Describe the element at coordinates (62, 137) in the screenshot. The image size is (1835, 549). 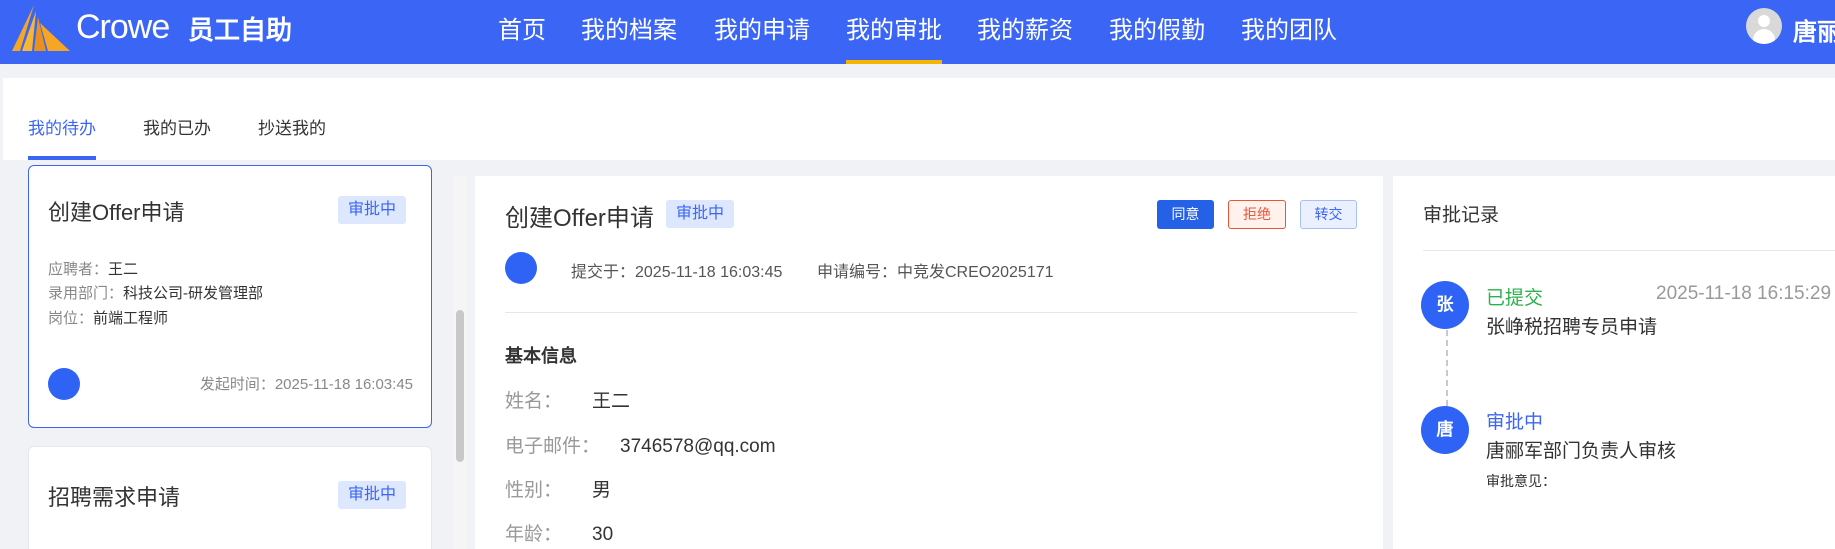
I see `tab-pending: 我的待办` at that location.